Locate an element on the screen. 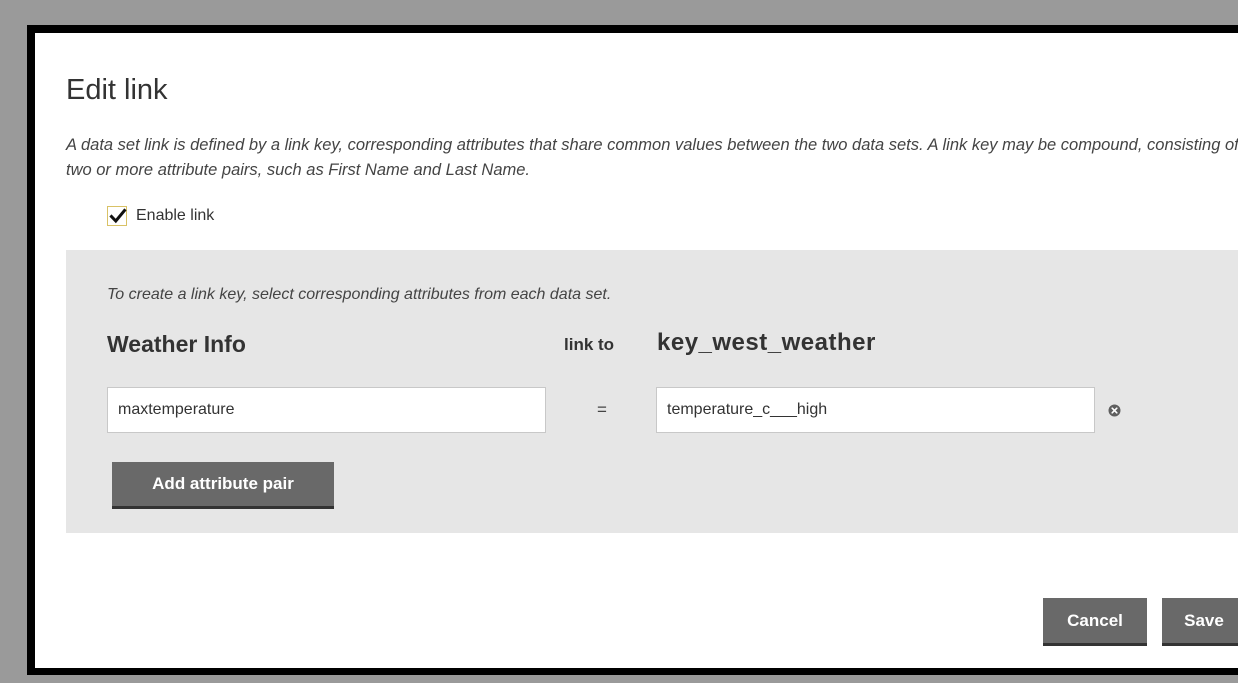 The width and height of the screenshot is (1238, 683). enable-link-row: Enable link is located at coordinates (160, 216).